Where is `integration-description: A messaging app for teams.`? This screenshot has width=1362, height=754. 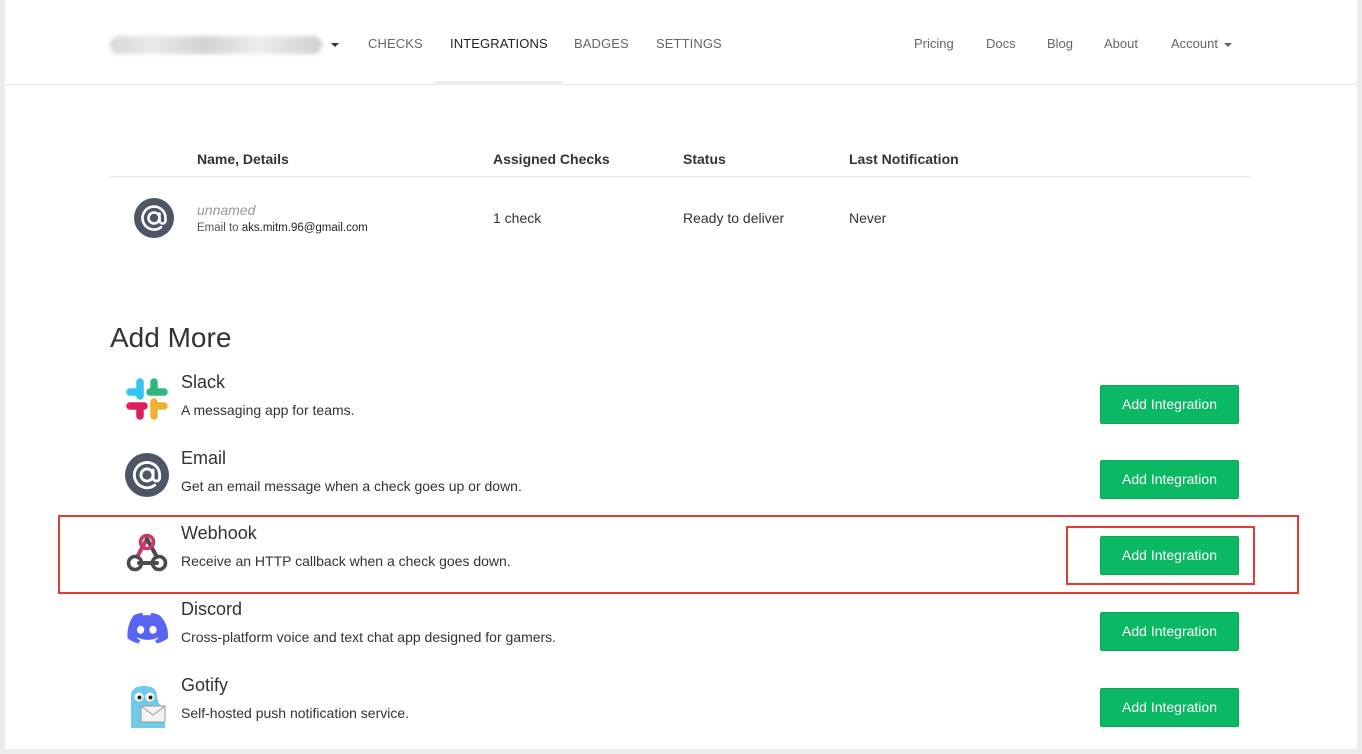 integration-description: A messaging app for teams. is located at coordinates (268, 410).